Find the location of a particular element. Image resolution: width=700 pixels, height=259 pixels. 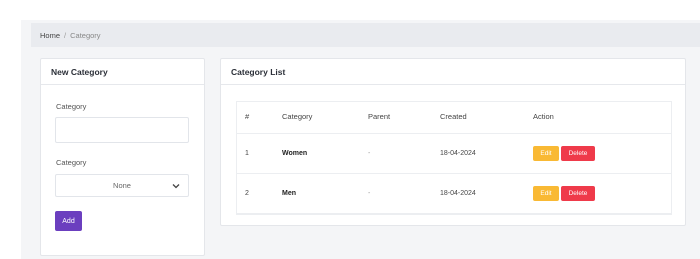

chevron-down-icon is located at coordinates (176, 186).